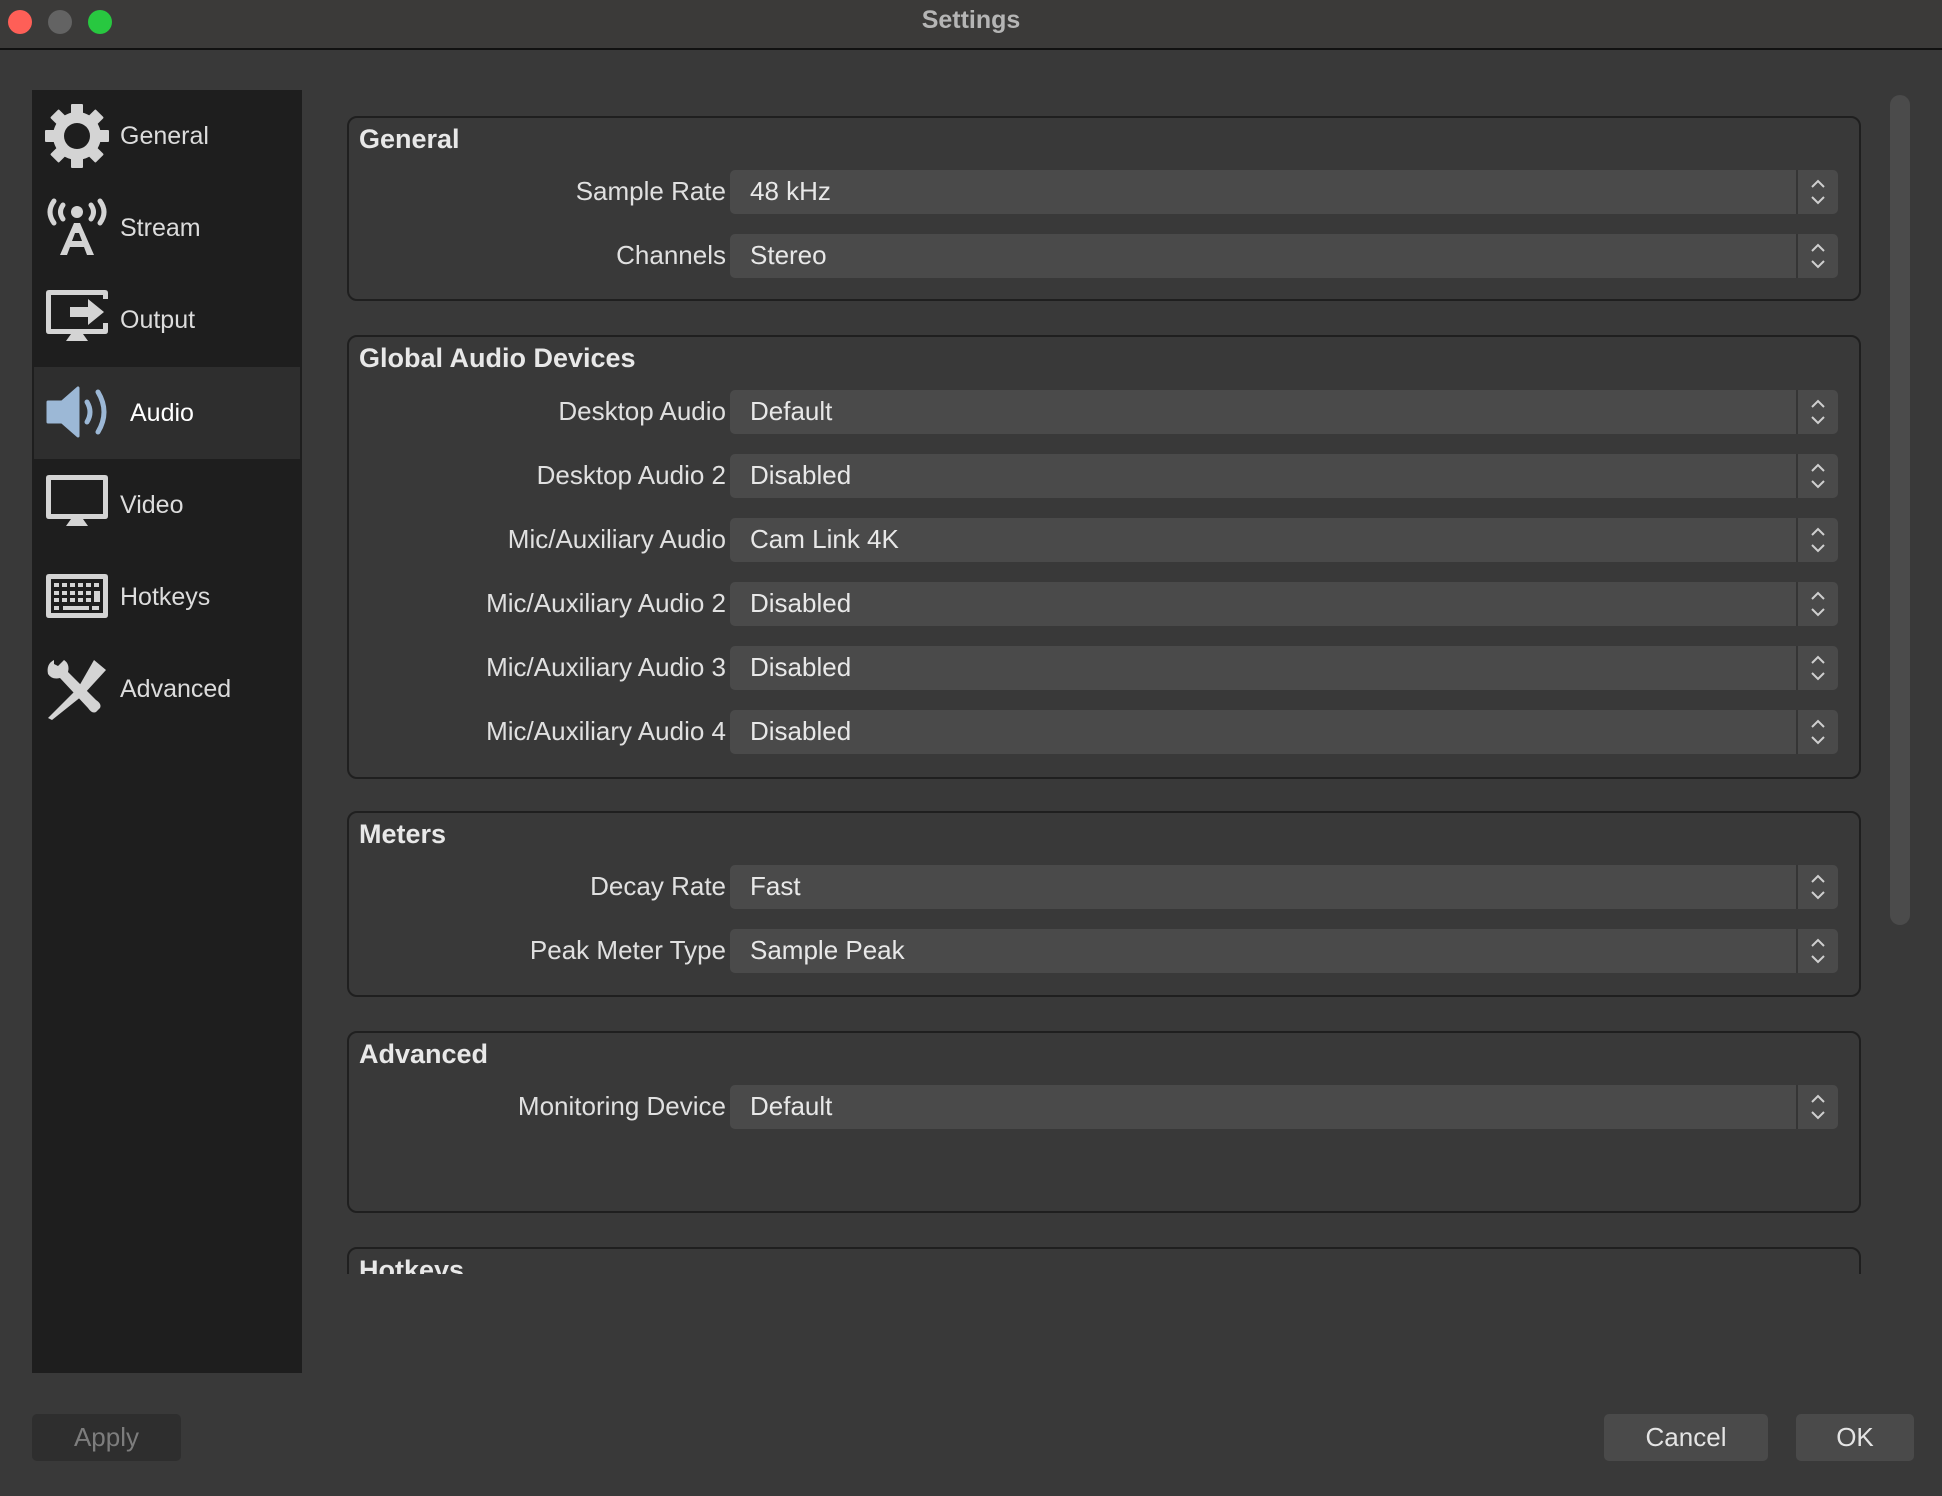 The image size is (1942, 1496). Describe the element at coordinates (1284, 732) in the screenshot. I see `mic-aux-audio-4-select: Disabled` at that location.